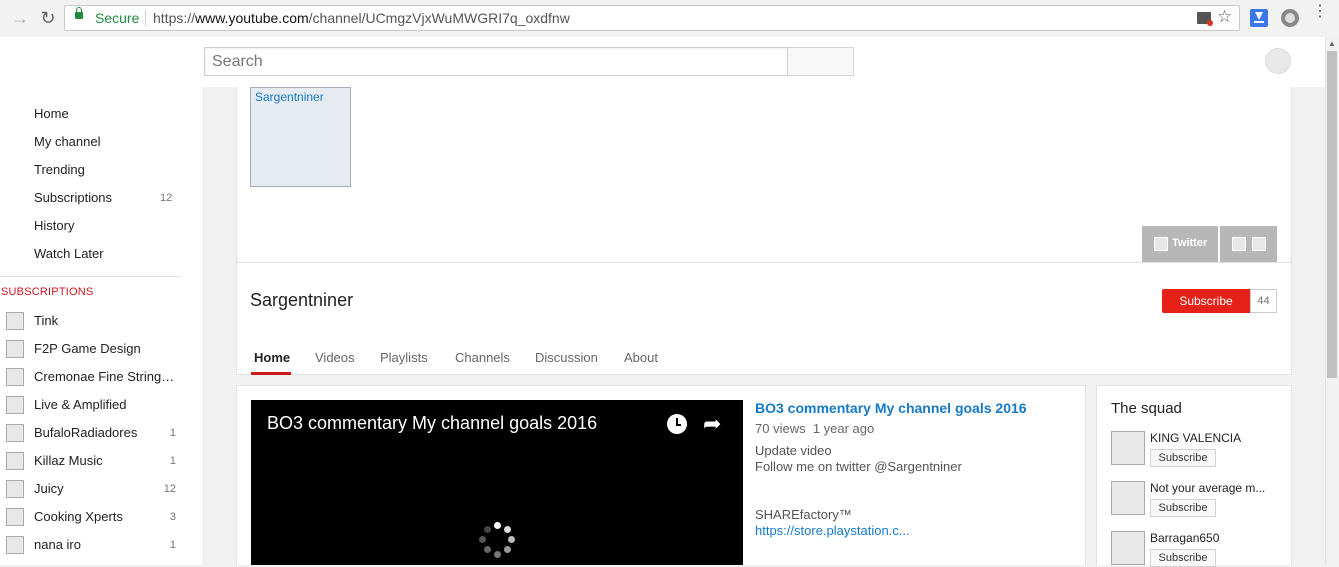  What do you see at coordinates (73, 197) in the screenshot?
I see `sidebar-item-subscriptions: Subscriptions` at bounding box center [73, 197].